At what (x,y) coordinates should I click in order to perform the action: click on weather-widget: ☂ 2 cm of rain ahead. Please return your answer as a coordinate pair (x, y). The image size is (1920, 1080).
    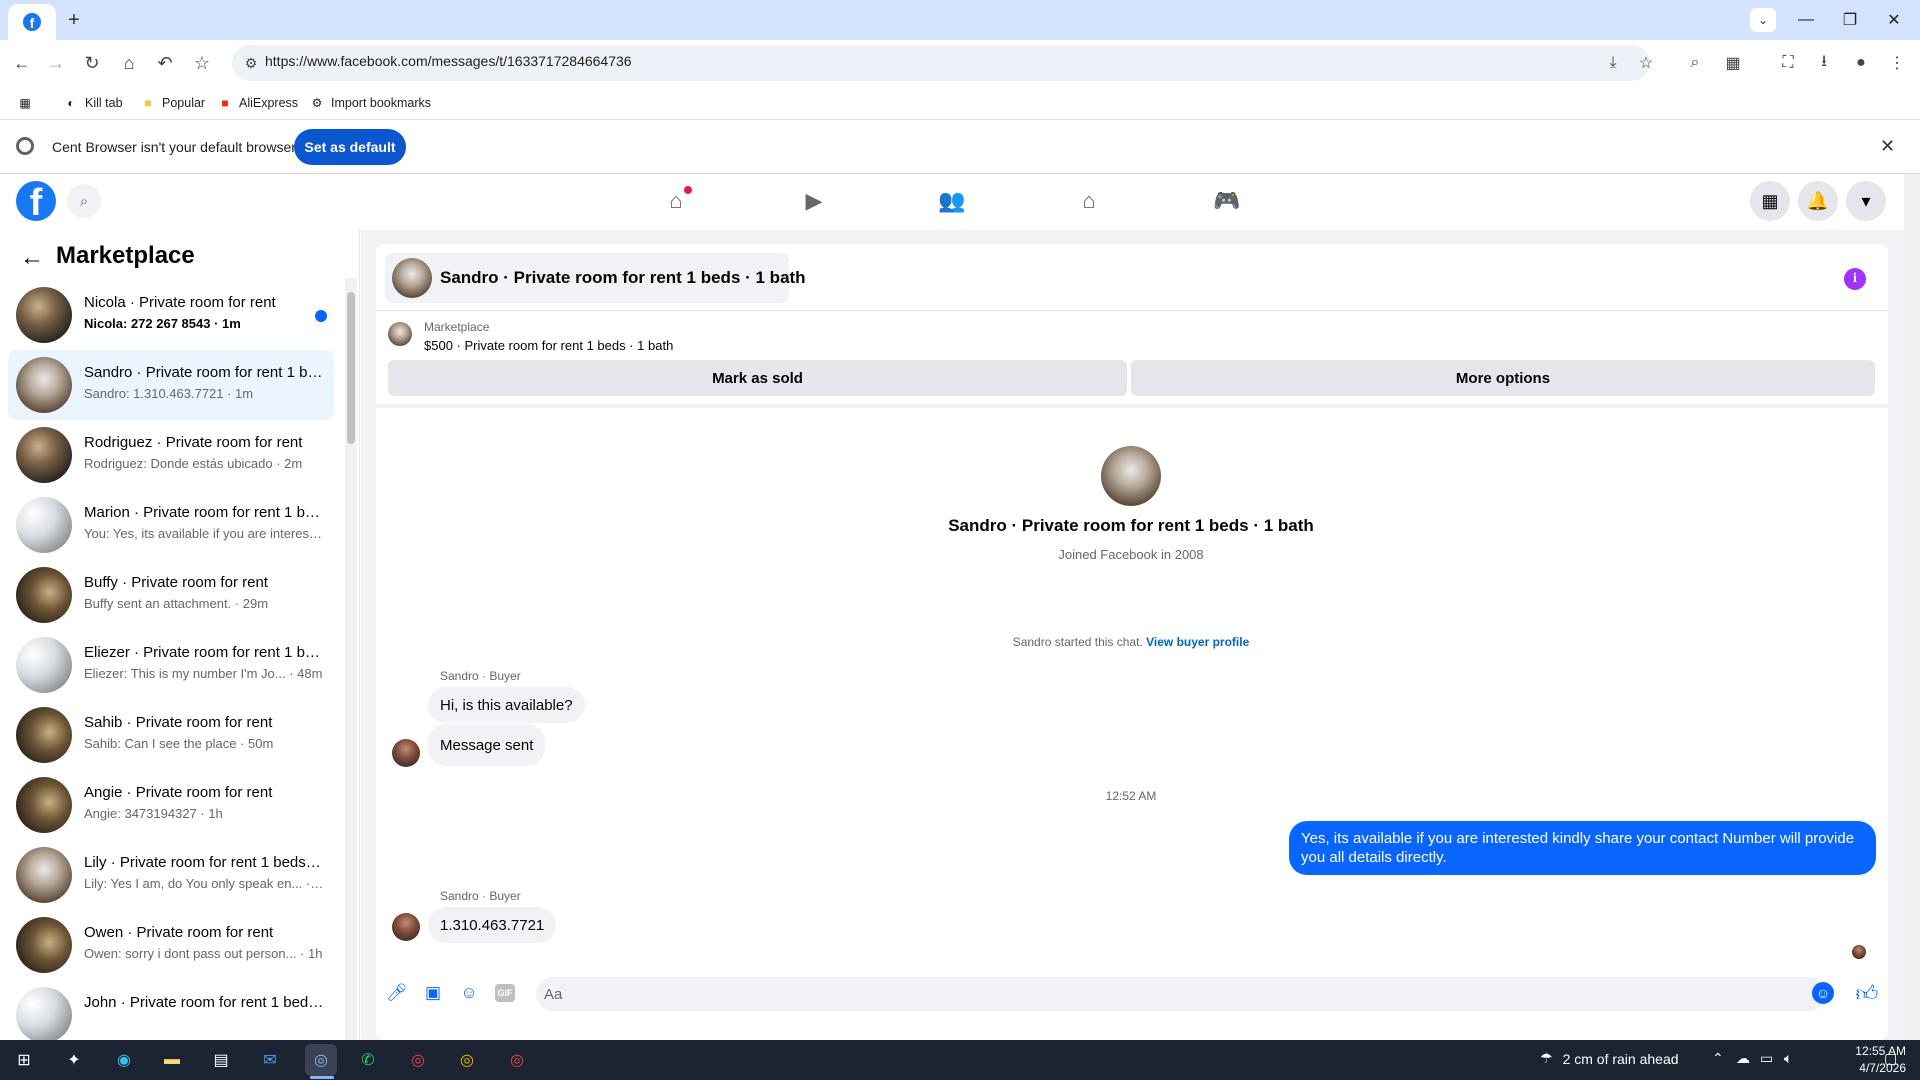
    Looking at the image, I should click on (1609, 1058).